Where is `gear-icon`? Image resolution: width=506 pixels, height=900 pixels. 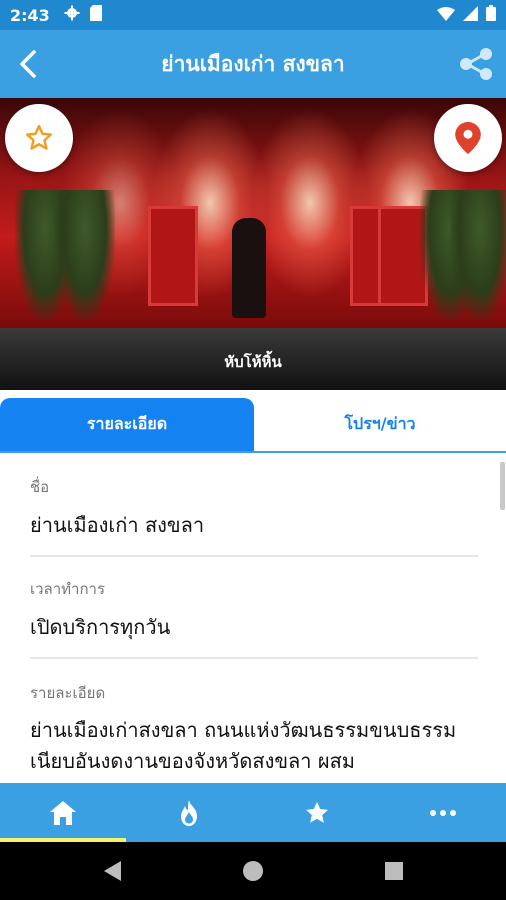
gear-icon is located at coordinates (72, 15).